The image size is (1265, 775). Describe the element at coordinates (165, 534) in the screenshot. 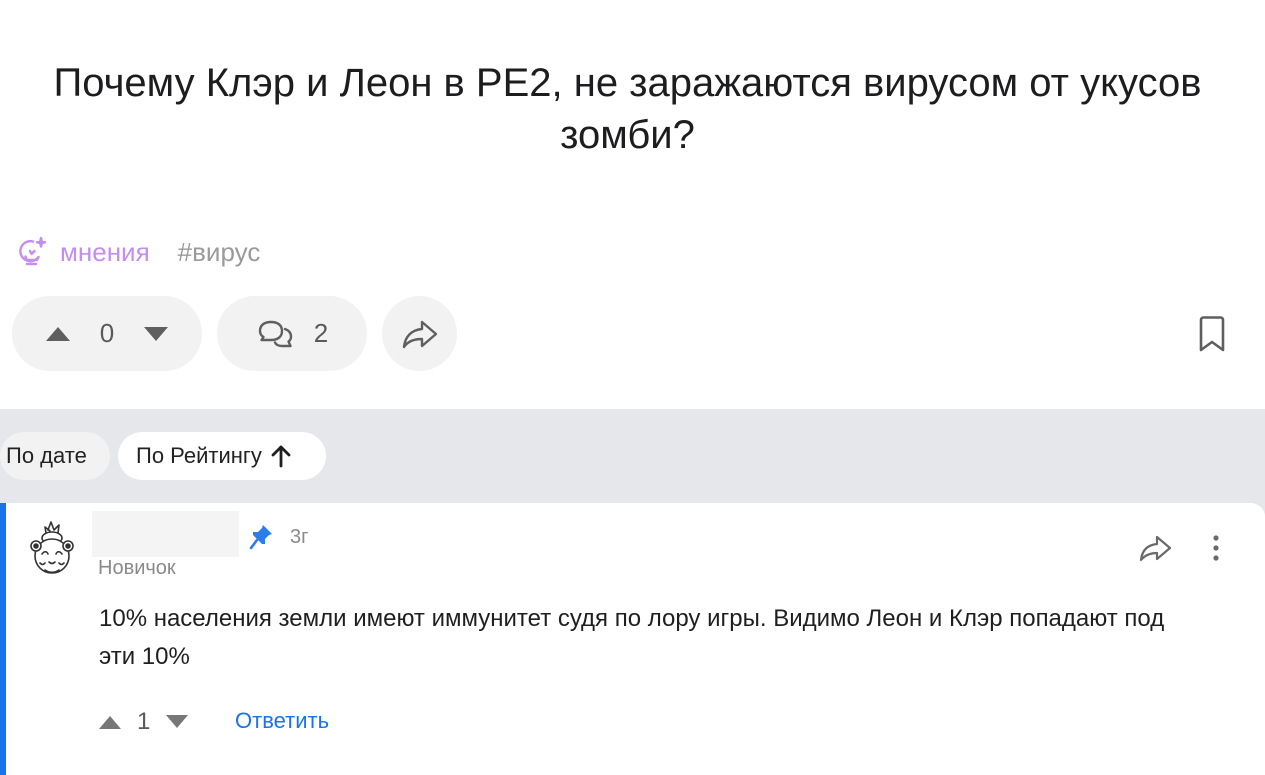

I see `username-redacted` at that location.